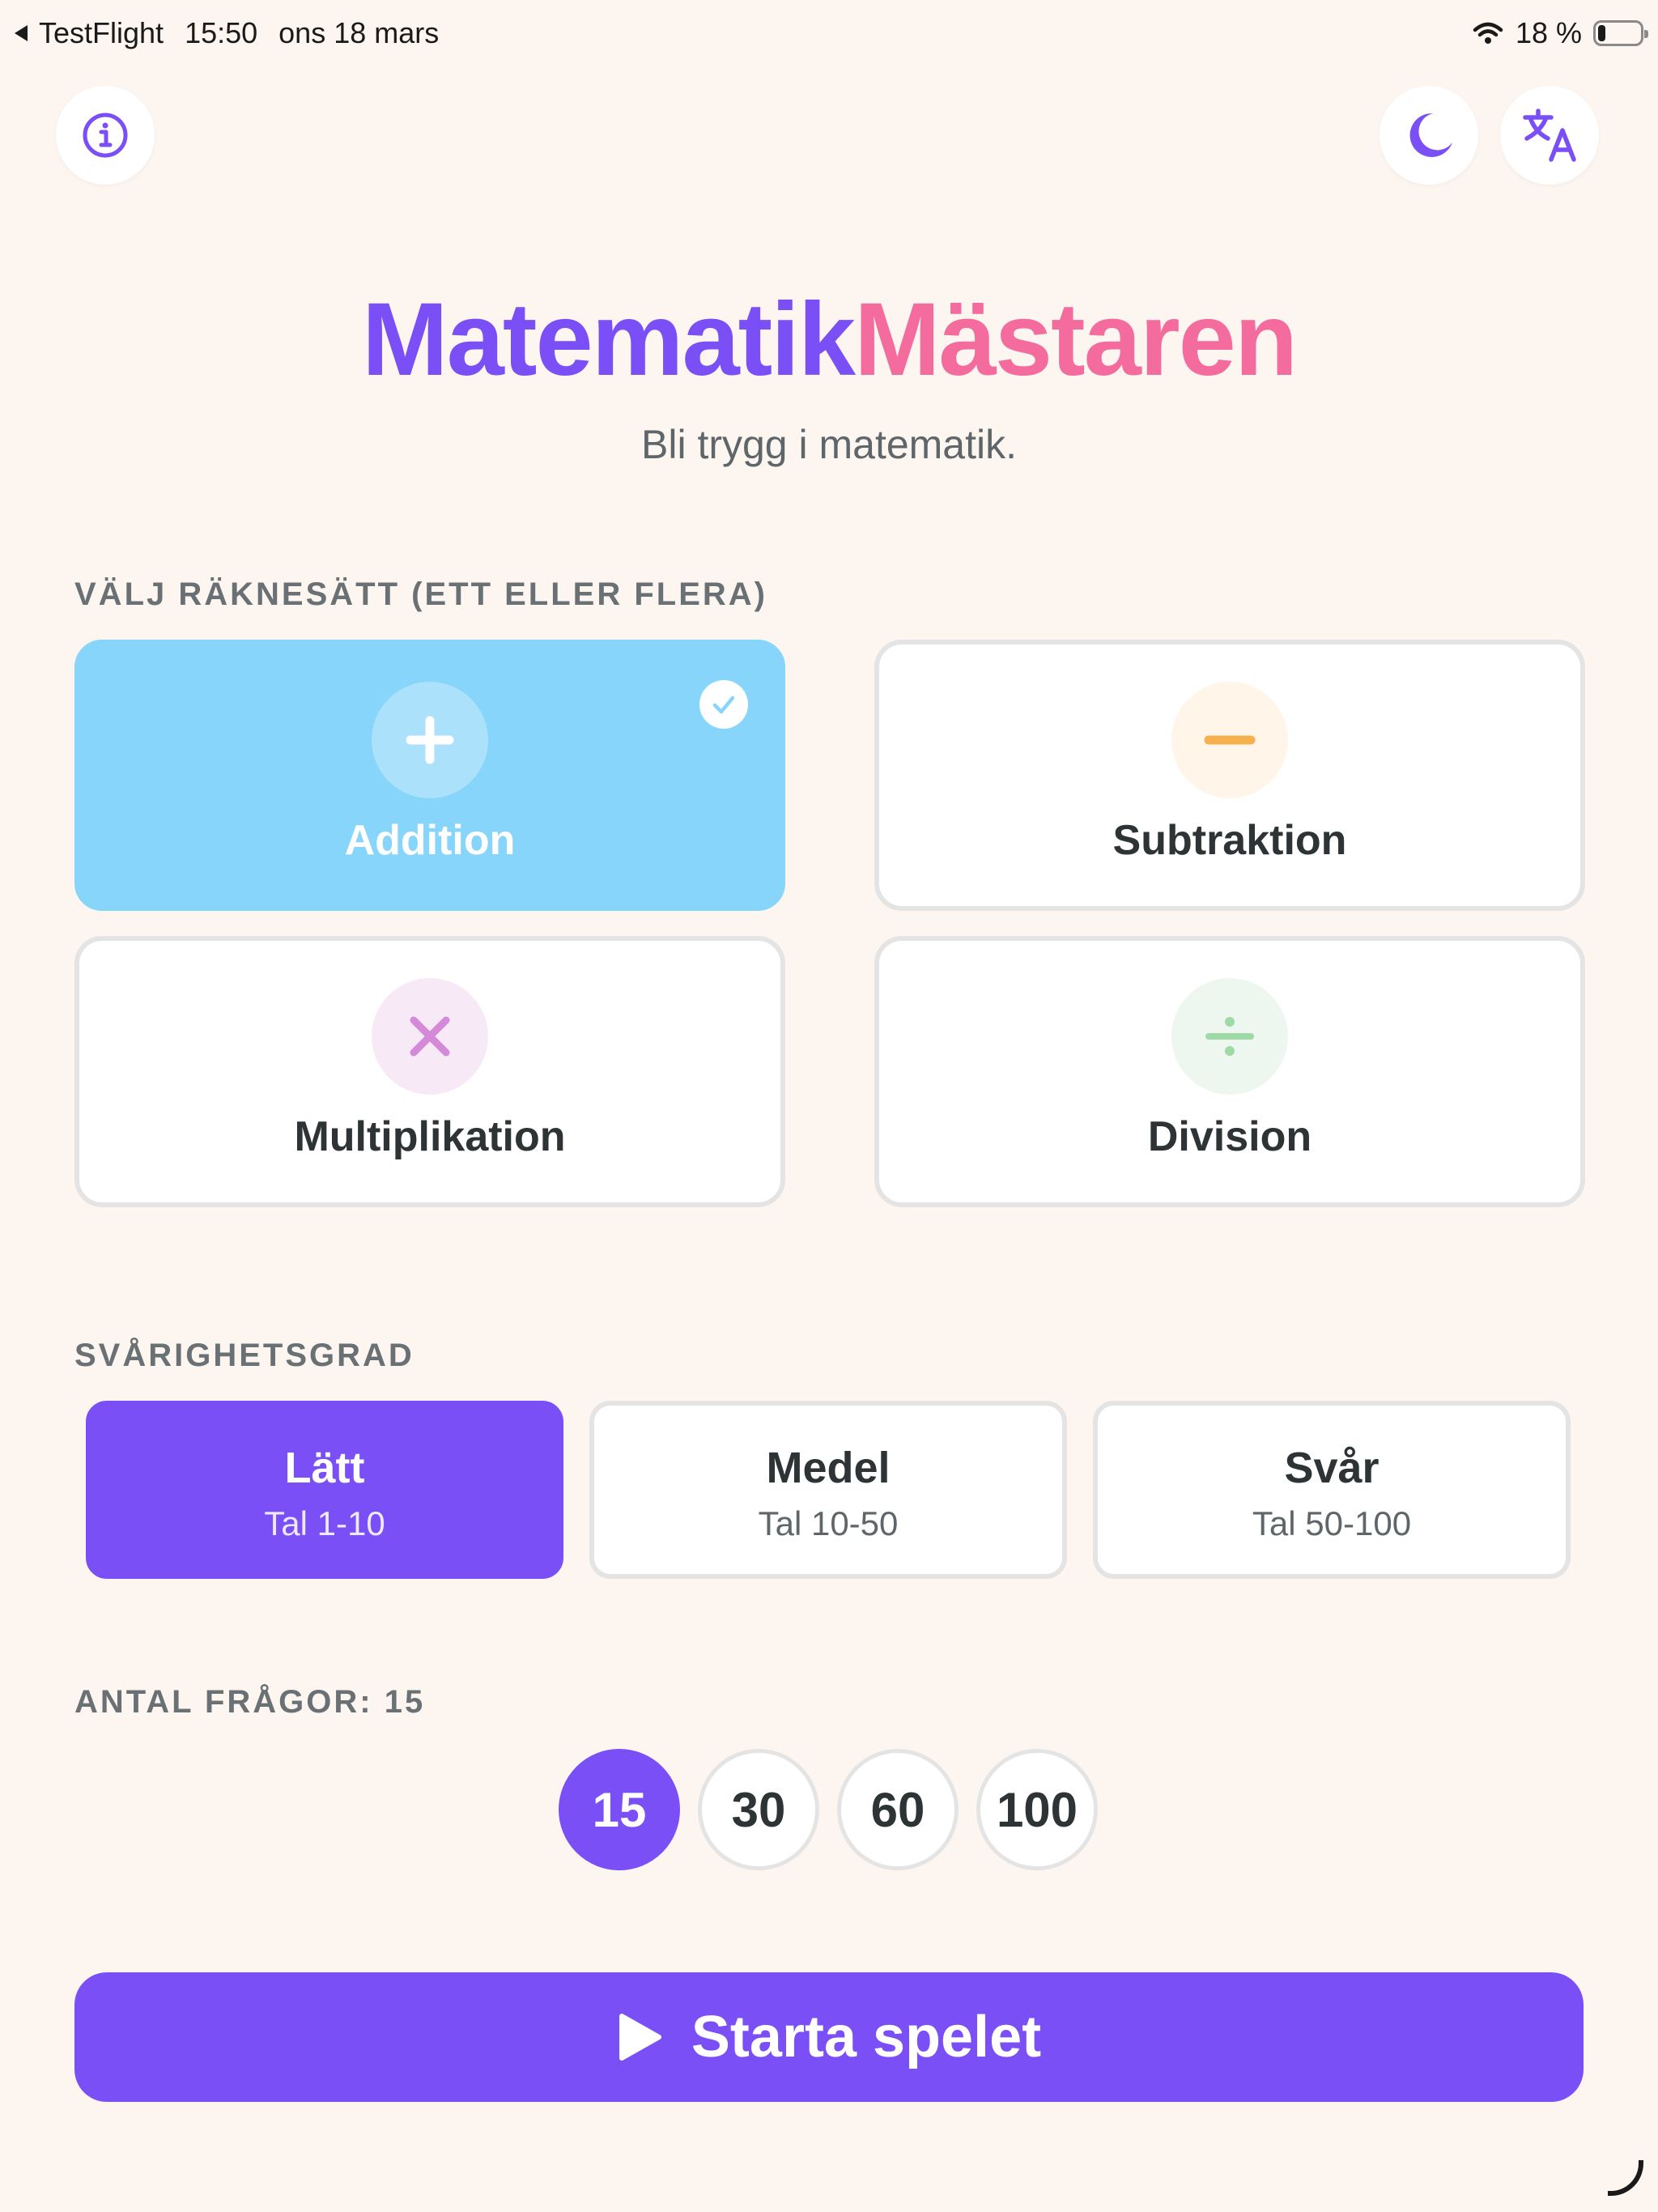 This screenshot has width=1658, height=2212. I want to click on difficulty-easy: Lätt Tal 1-10, so click(324, 1490).